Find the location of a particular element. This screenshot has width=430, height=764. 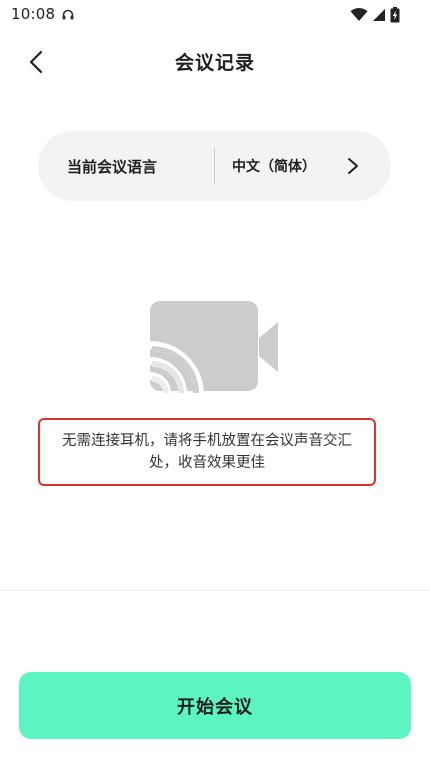

wifi-icon is located at coordinates (359, 14).